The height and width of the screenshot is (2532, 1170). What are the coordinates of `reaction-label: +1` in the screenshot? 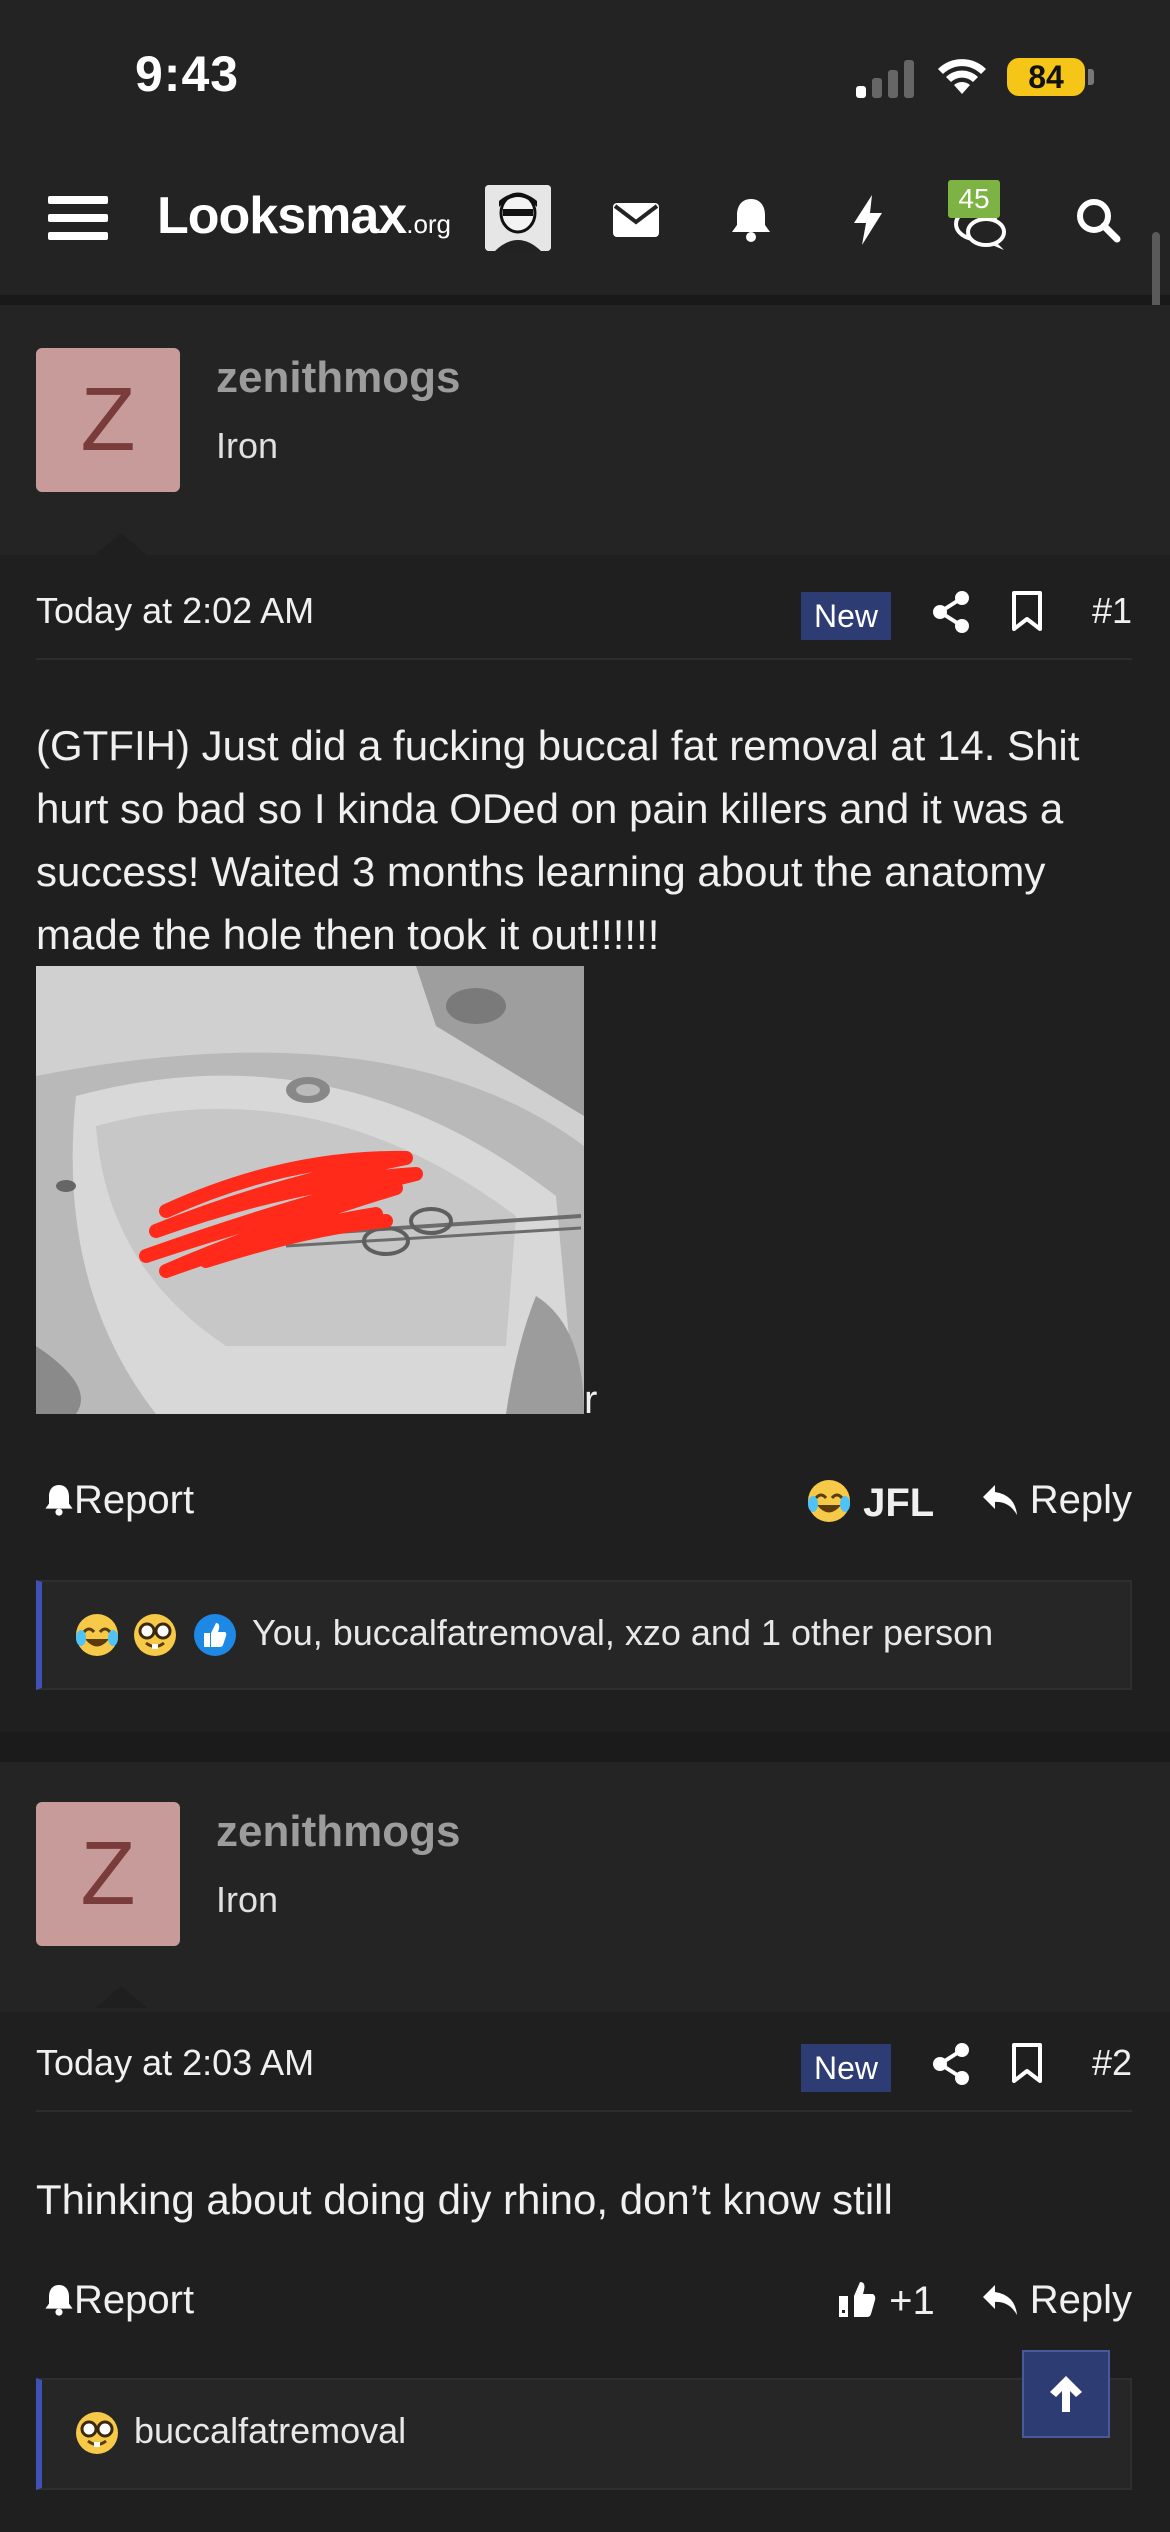 It's located at (912, 2301).